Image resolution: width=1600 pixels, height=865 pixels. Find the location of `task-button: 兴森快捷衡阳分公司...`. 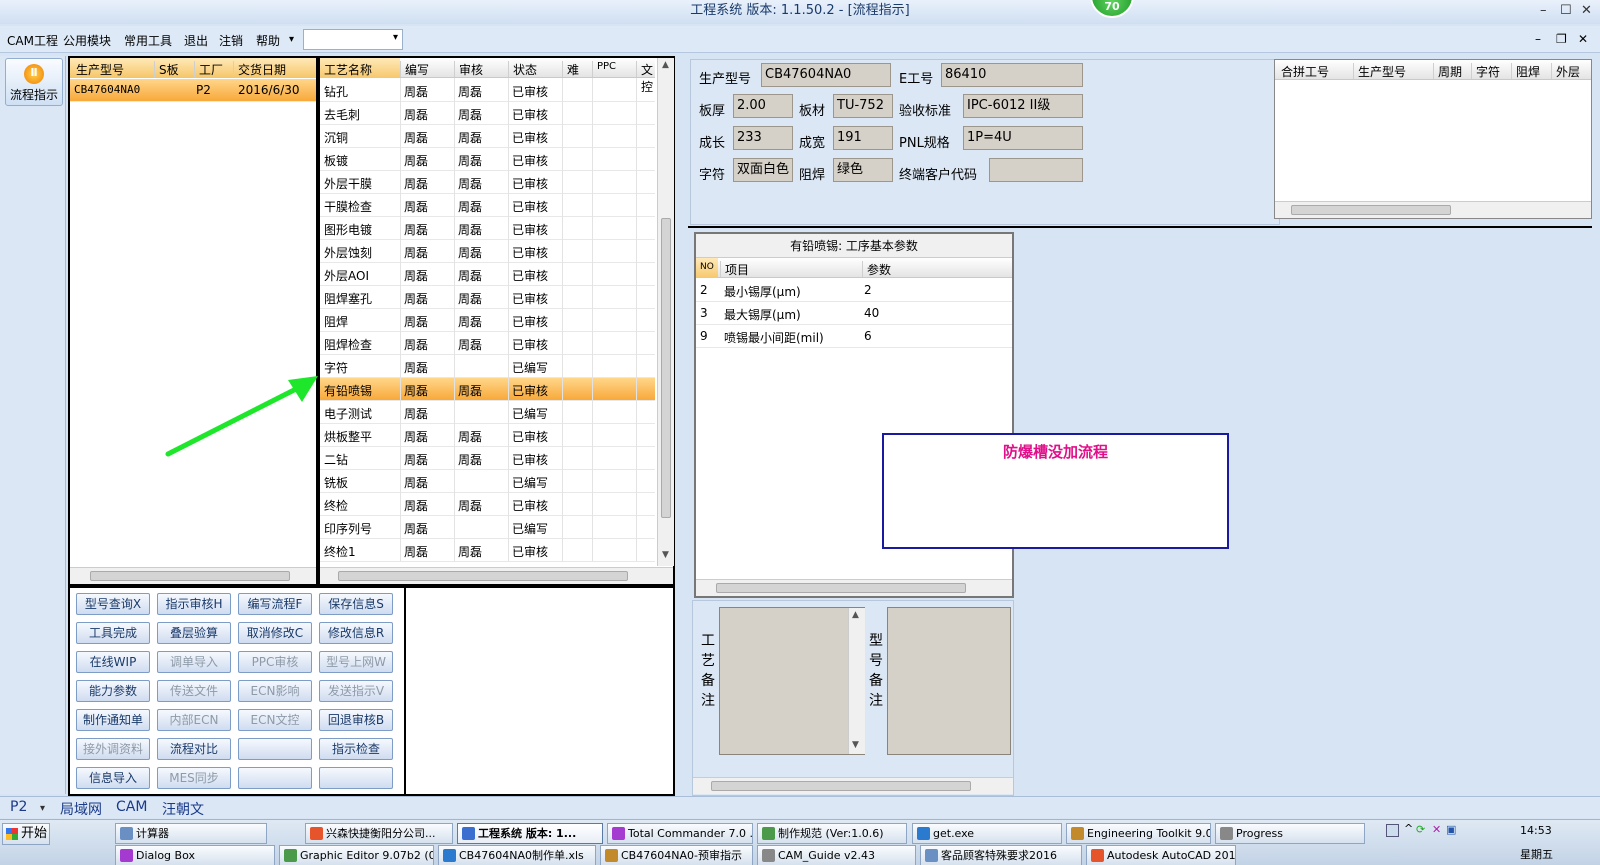

task-button: 兴森快捷衡阳分公司... is located at coordinates (379, 833).